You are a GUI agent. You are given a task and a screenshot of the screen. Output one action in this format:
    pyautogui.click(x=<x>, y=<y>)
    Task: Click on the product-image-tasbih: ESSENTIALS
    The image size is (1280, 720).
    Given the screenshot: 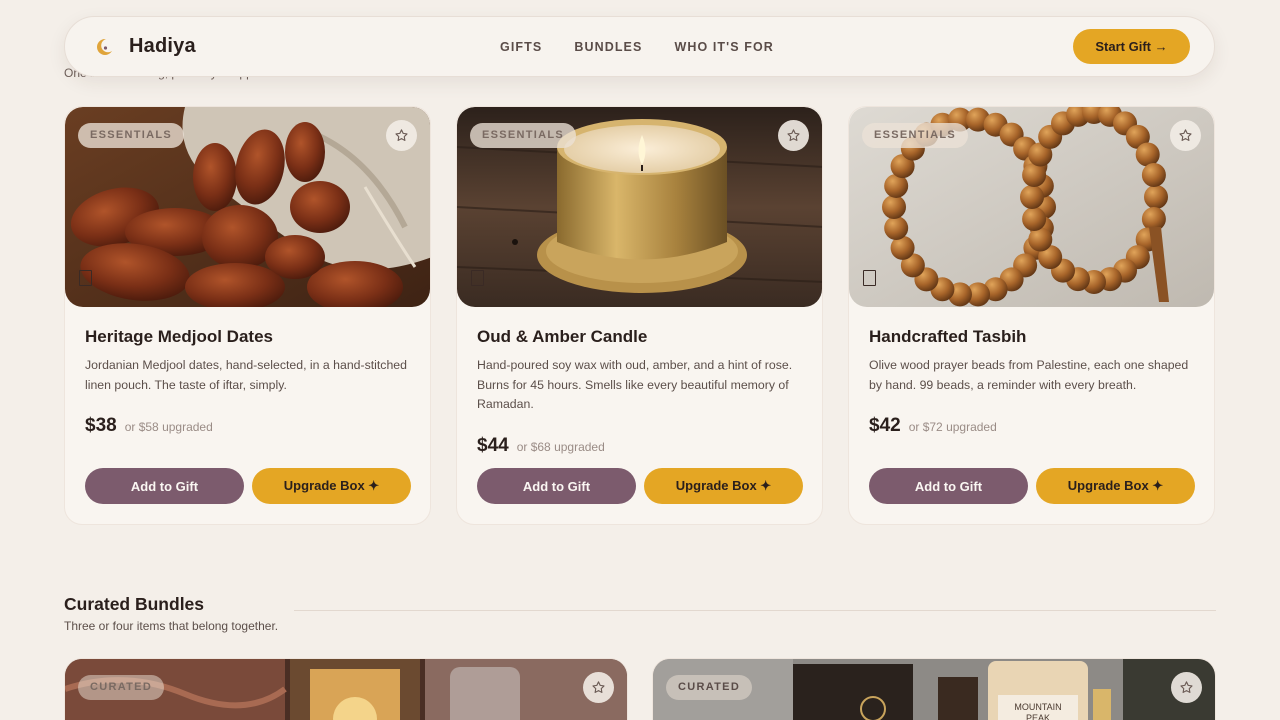 What is the action you would take?
    pyautogui.click(x=1031, y=207)
    